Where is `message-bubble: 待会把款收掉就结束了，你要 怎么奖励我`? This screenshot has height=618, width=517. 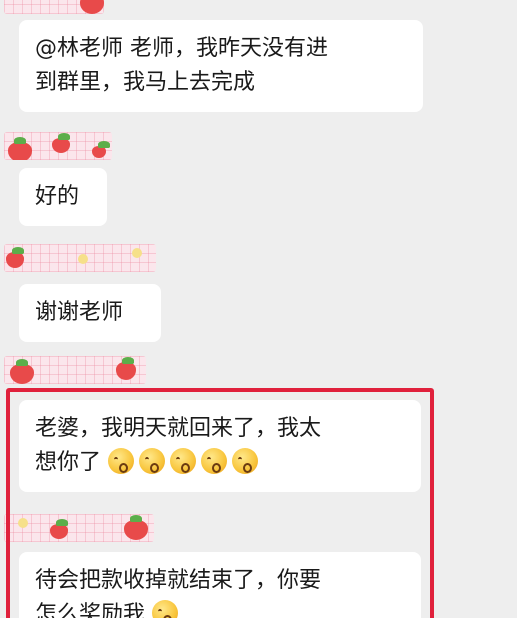 message-bubble: 待会把款收掉就结束了，你要 怎么奖励我 is located at coordinates (220, 585).